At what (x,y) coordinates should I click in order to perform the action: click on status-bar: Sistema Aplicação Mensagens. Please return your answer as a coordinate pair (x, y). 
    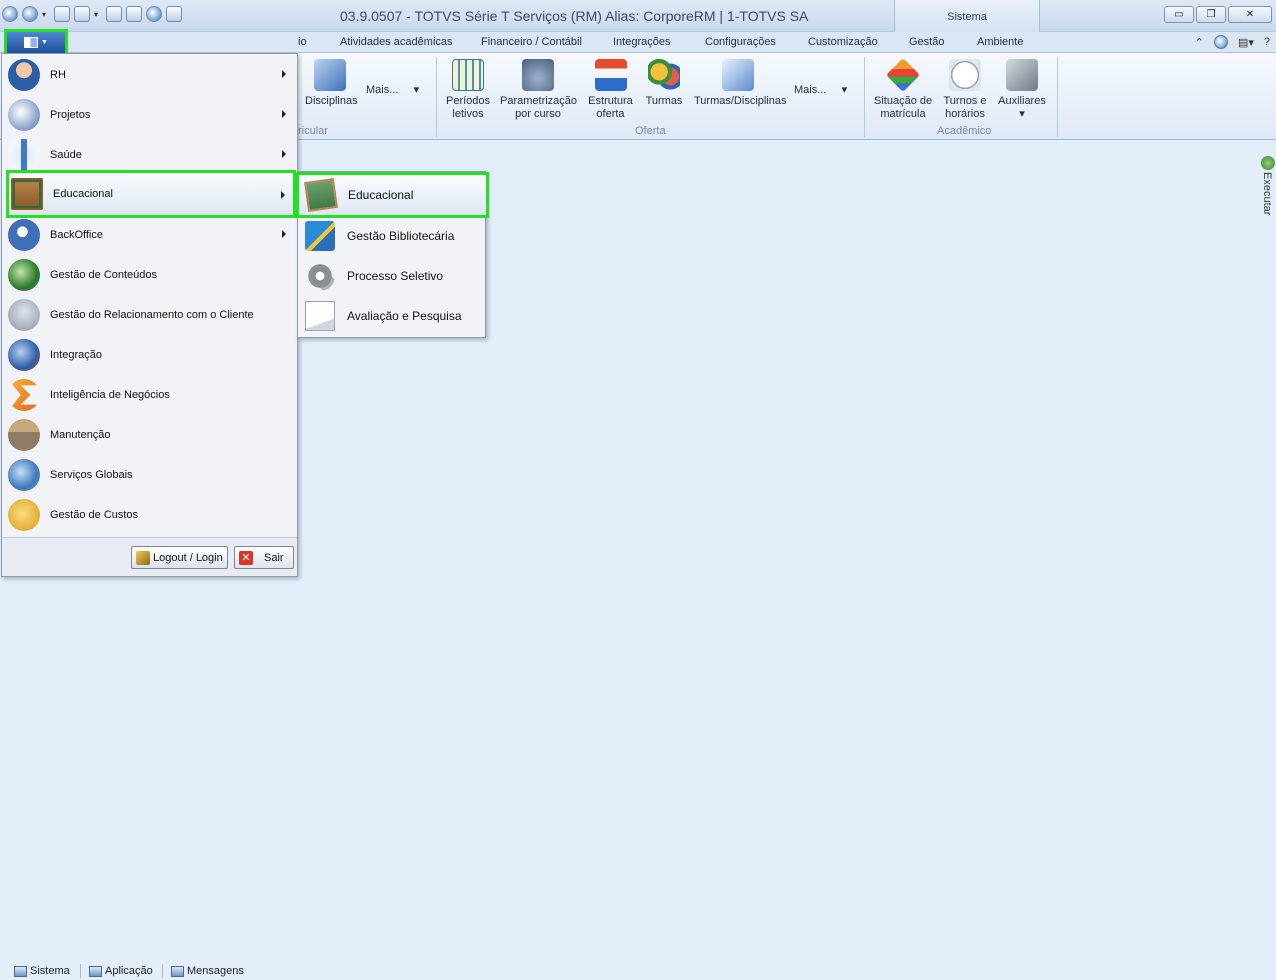
    Looking at the image, I should click on (638, 971).